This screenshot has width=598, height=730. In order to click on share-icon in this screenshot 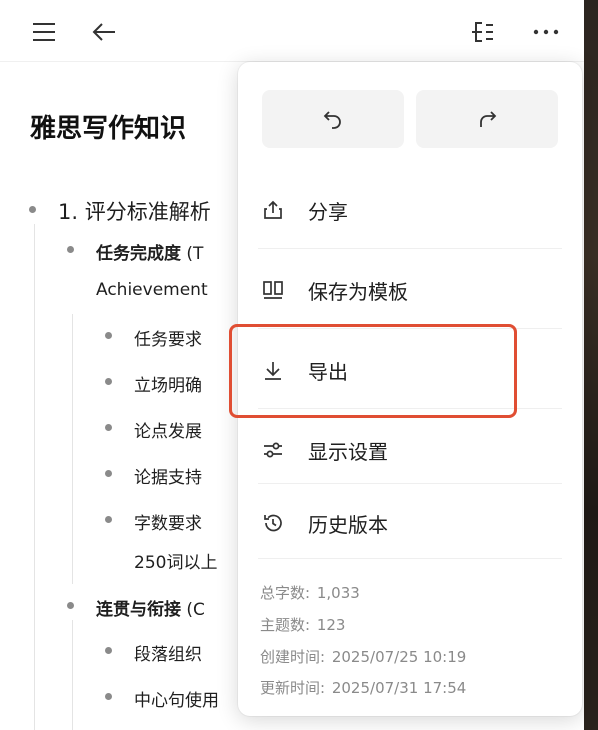, I will do `click(273, 210)`.